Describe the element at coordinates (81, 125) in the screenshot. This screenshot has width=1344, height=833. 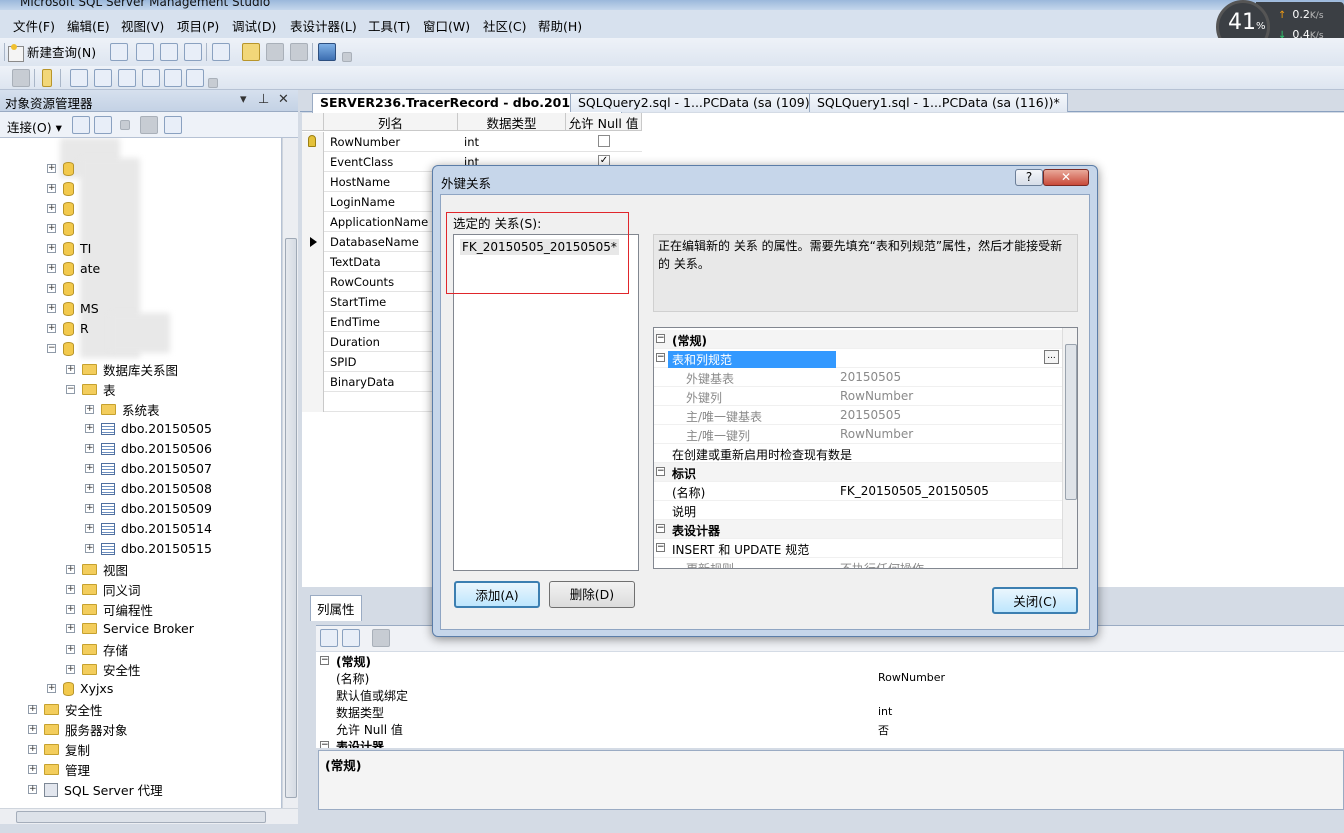
I see `connect-icon` at that location.